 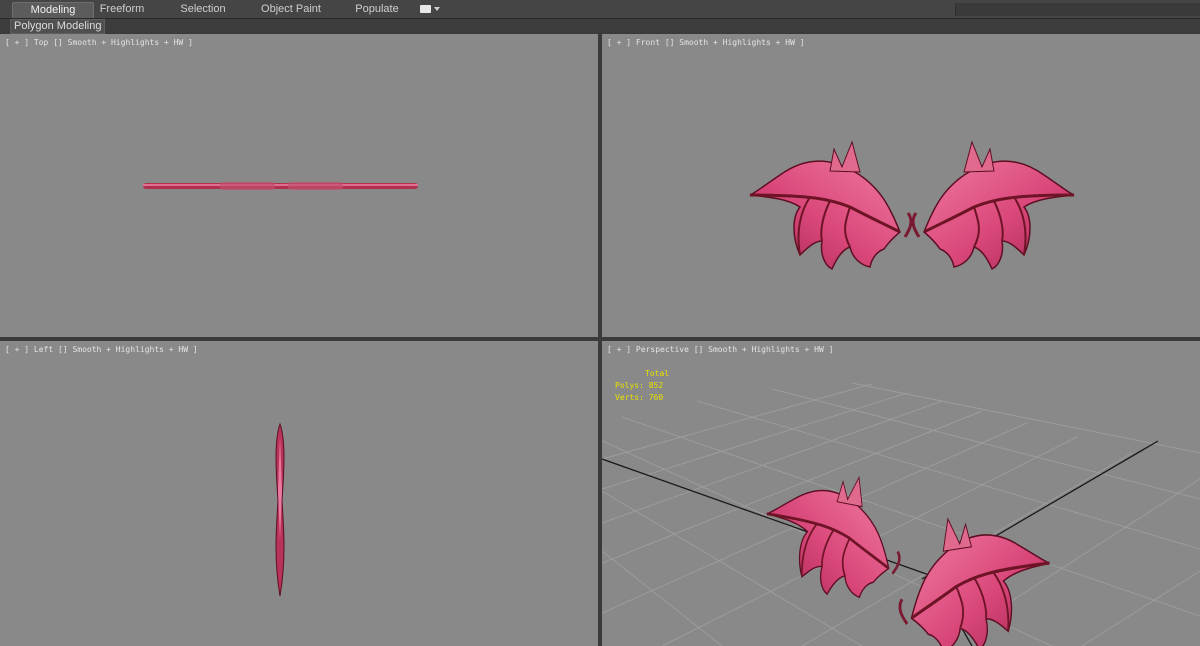 I want to click on tab-object-paint: Object Paint, so click(x=291, y=9).